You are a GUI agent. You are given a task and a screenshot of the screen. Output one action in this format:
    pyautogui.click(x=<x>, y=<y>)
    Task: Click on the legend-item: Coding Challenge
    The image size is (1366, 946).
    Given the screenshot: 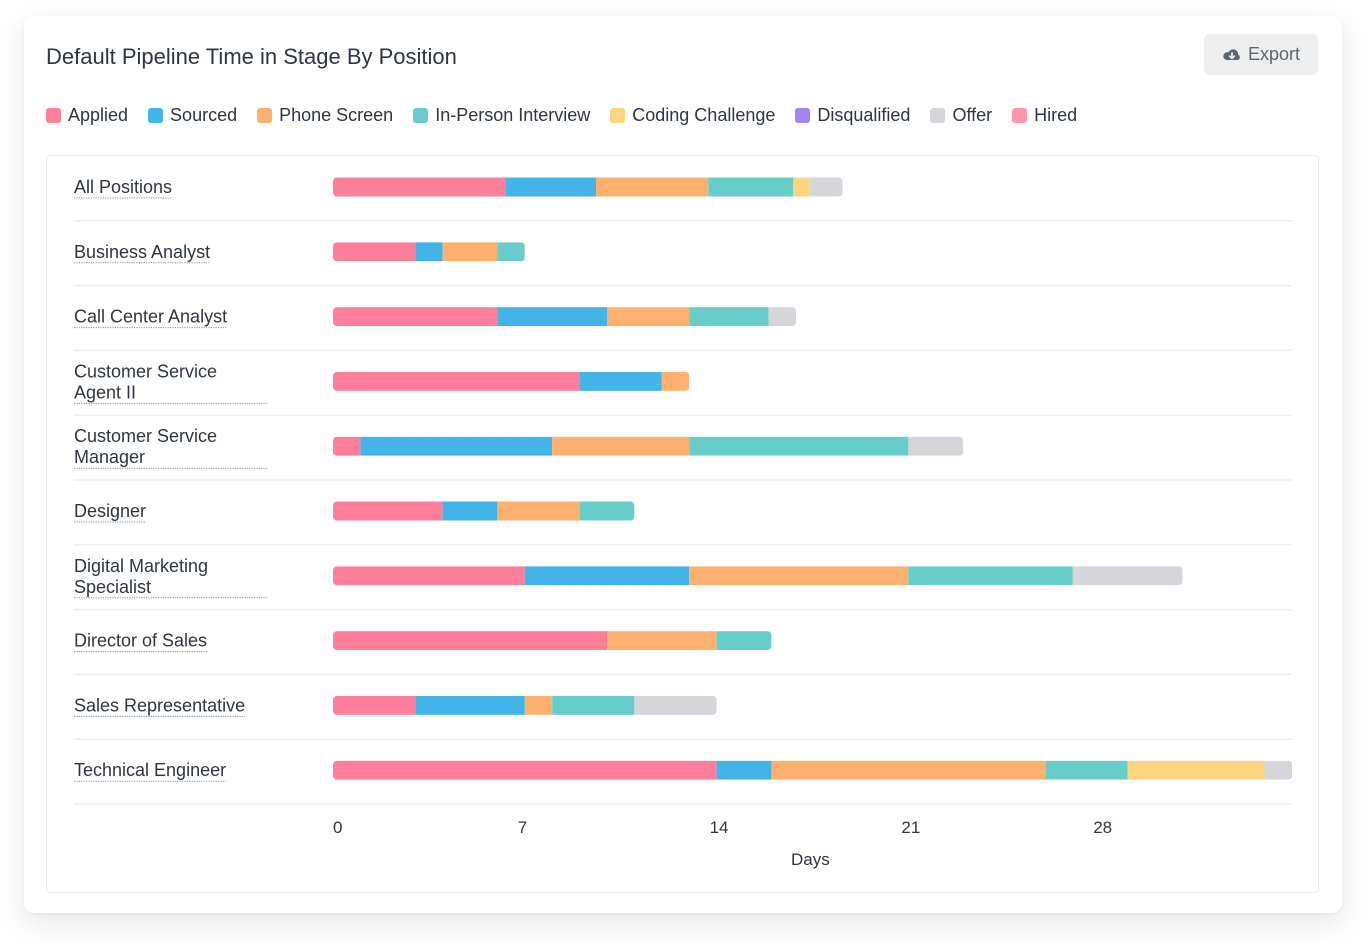 What is the action you would take?
    pyautogui.click(x=692, y=115)
    